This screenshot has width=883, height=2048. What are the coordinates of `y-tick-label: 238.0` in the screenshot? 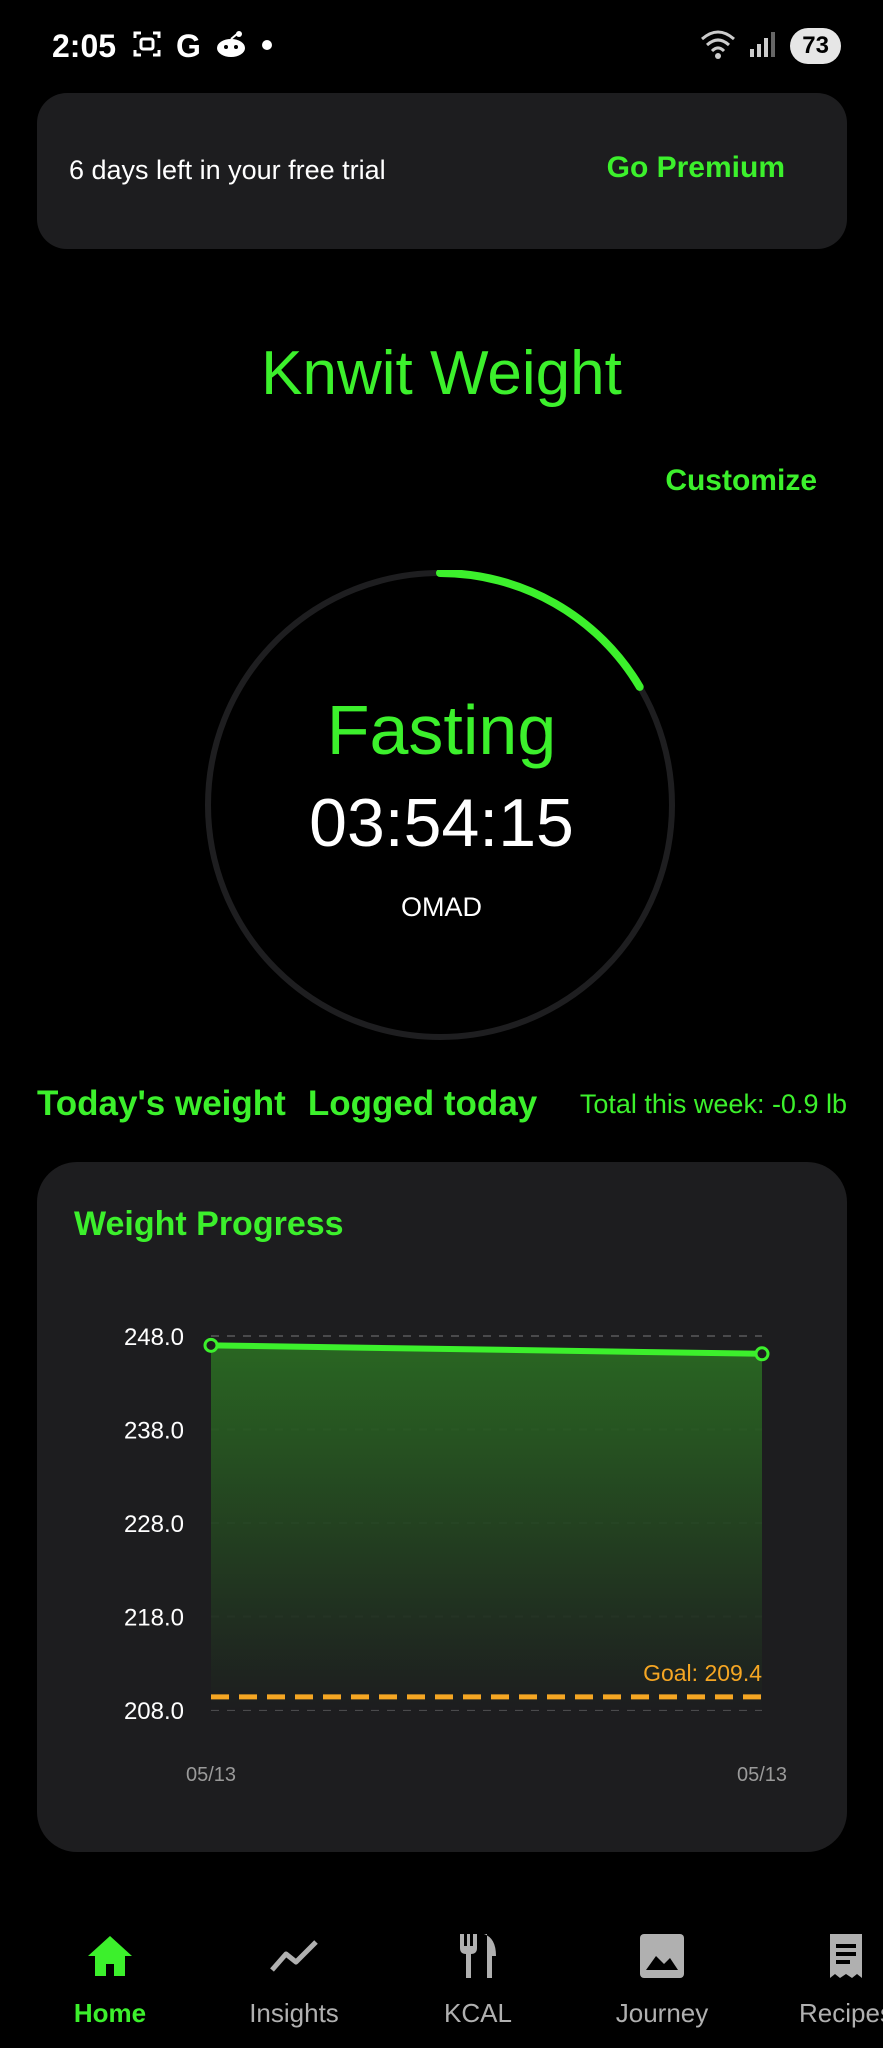 It's located at (154, 1431).